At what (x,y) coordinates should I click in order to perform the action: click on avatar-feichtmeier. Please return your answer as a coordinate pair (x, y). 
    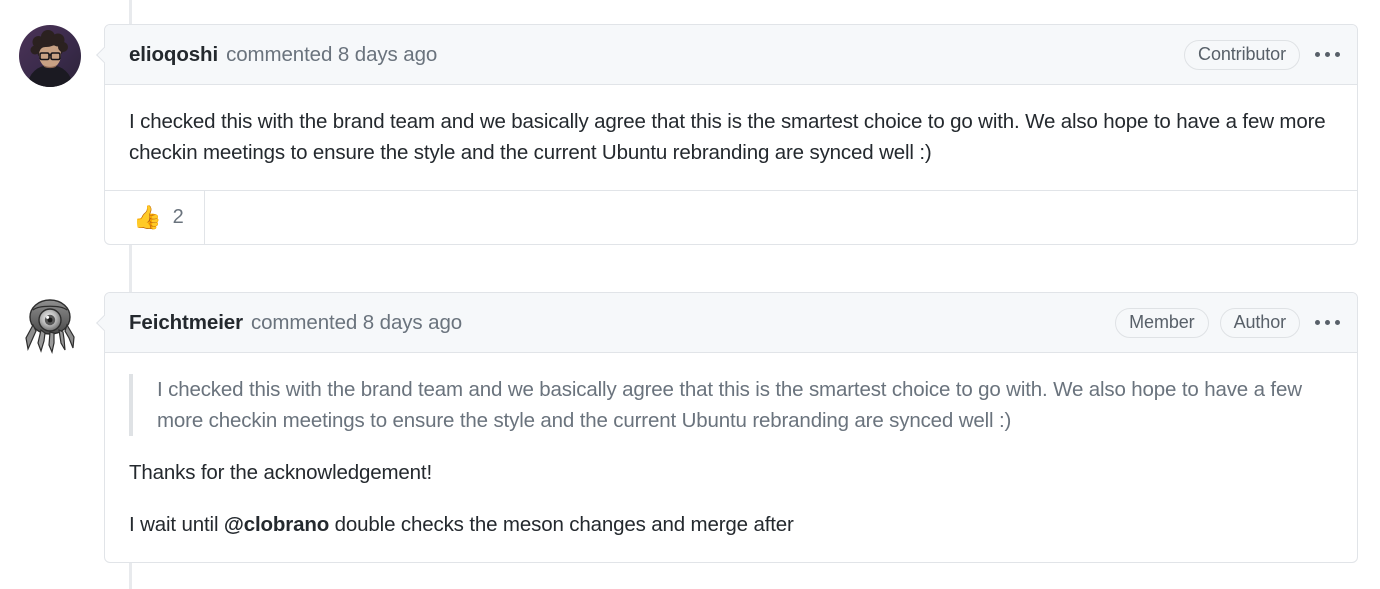
    Looking at the image, I should click on (50, 324).